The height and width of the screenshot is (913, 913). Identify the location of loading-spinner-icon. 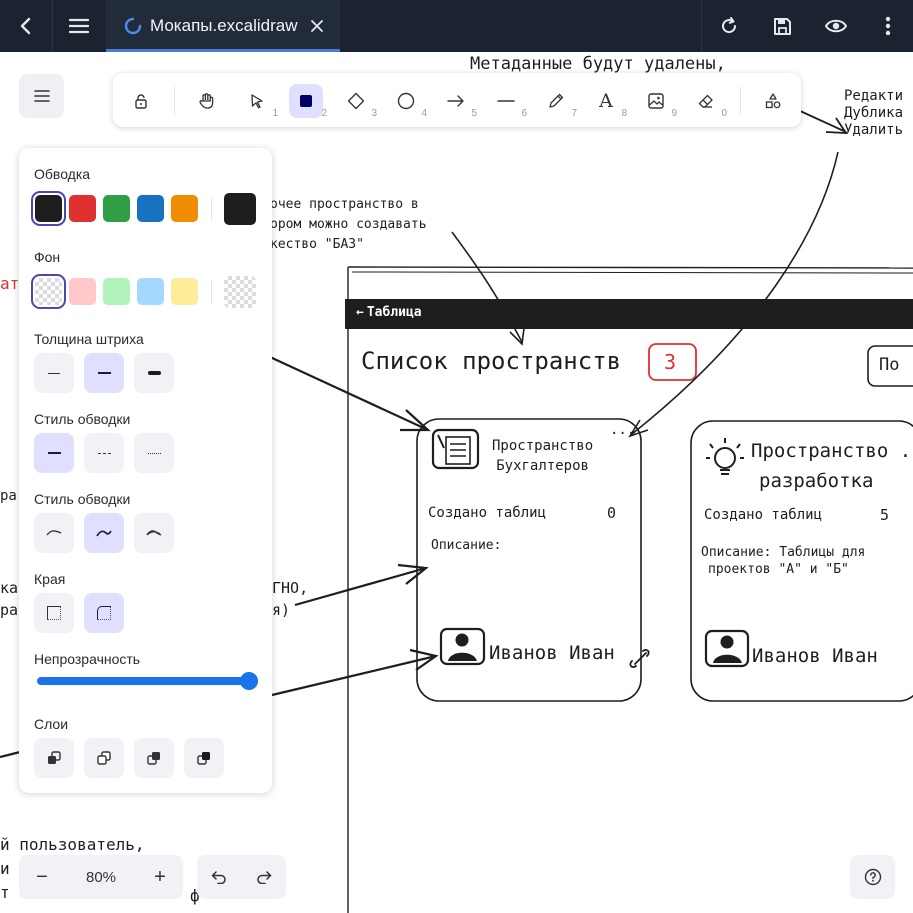
(133, 26).